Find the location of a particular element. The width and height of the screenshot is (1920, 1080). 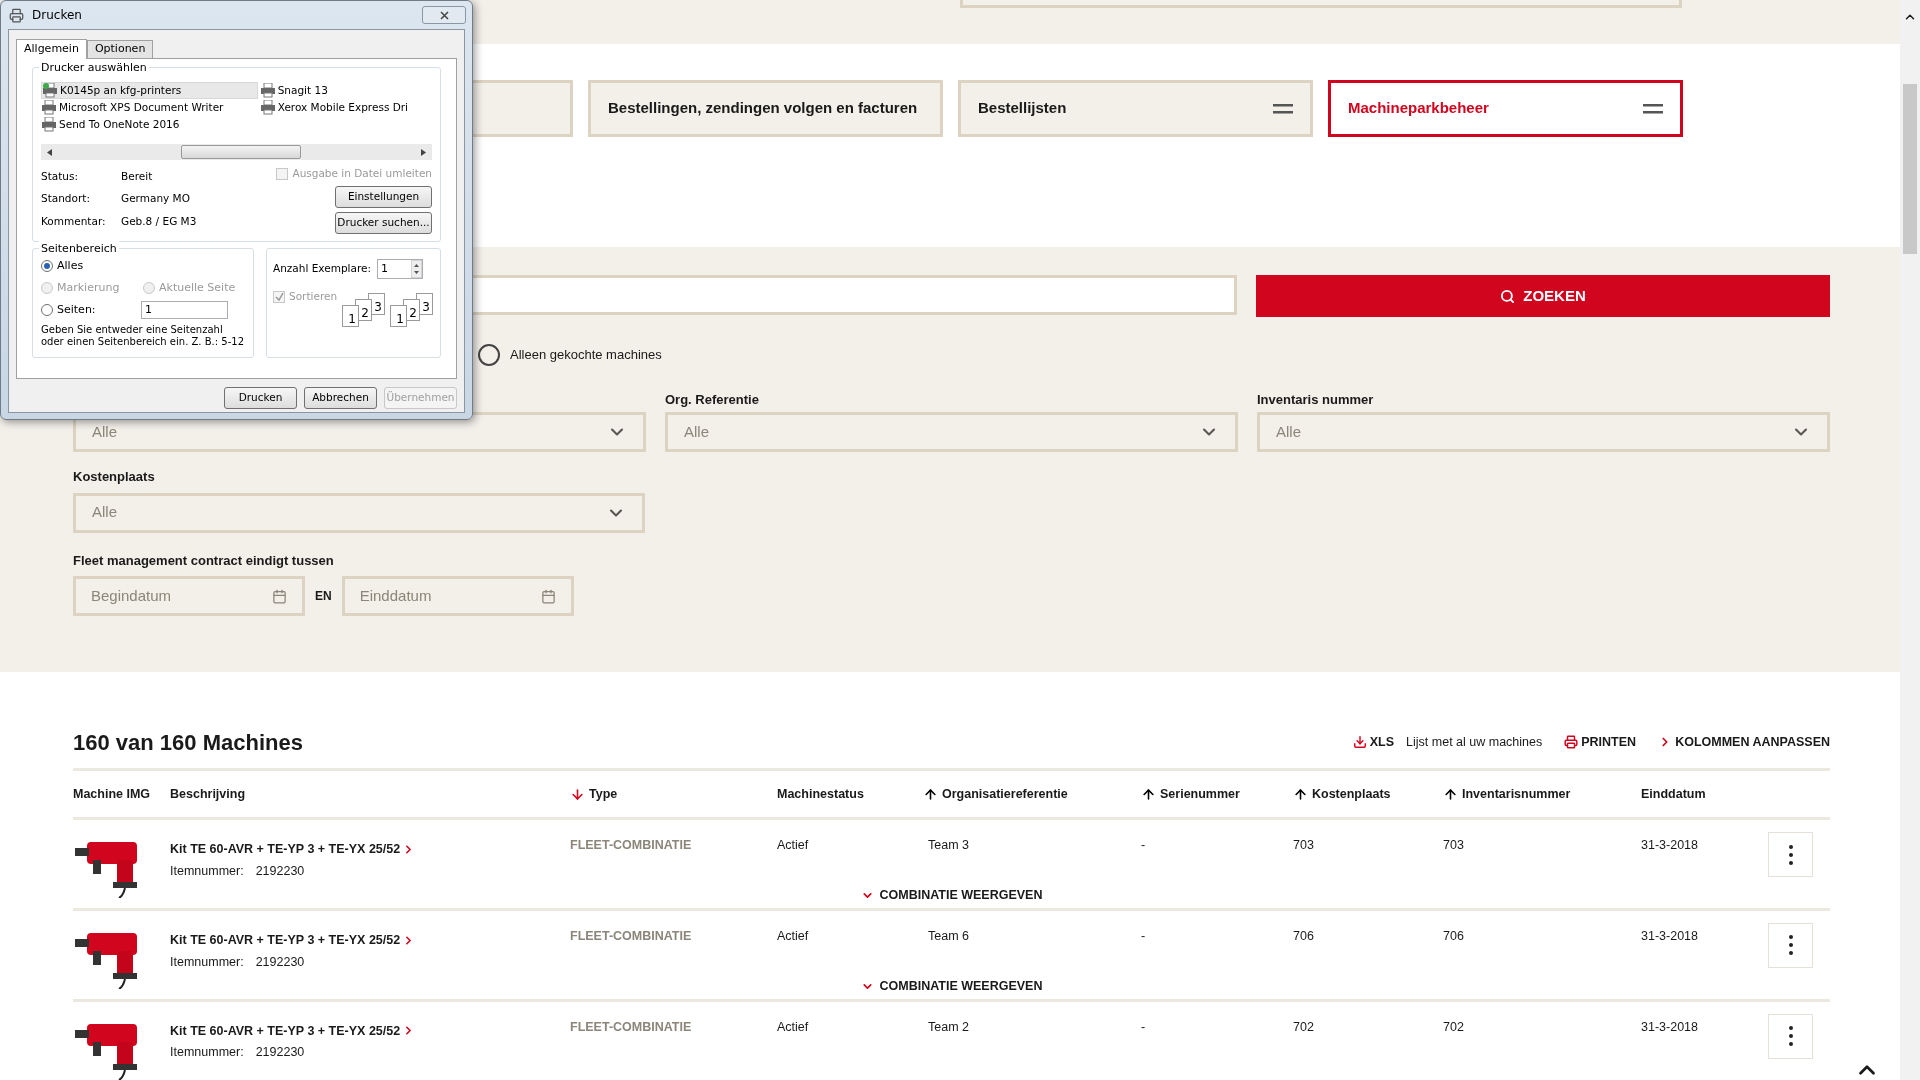

horizontal-scrollbar is located at coordinates (236, 152).